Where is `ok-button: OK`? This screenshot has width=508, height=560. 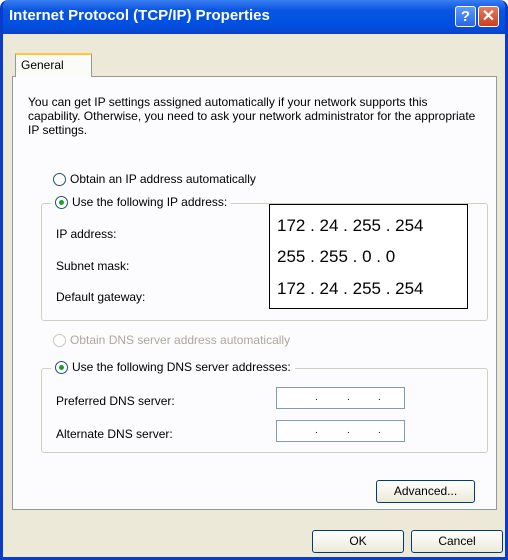 ok-button: OK is located at coordinates (358, 541).